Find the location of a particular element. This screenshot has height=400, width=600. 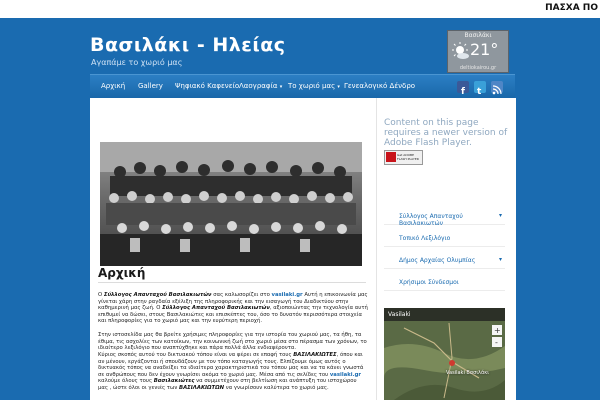

photo-image is located at coordinates (231, 204).